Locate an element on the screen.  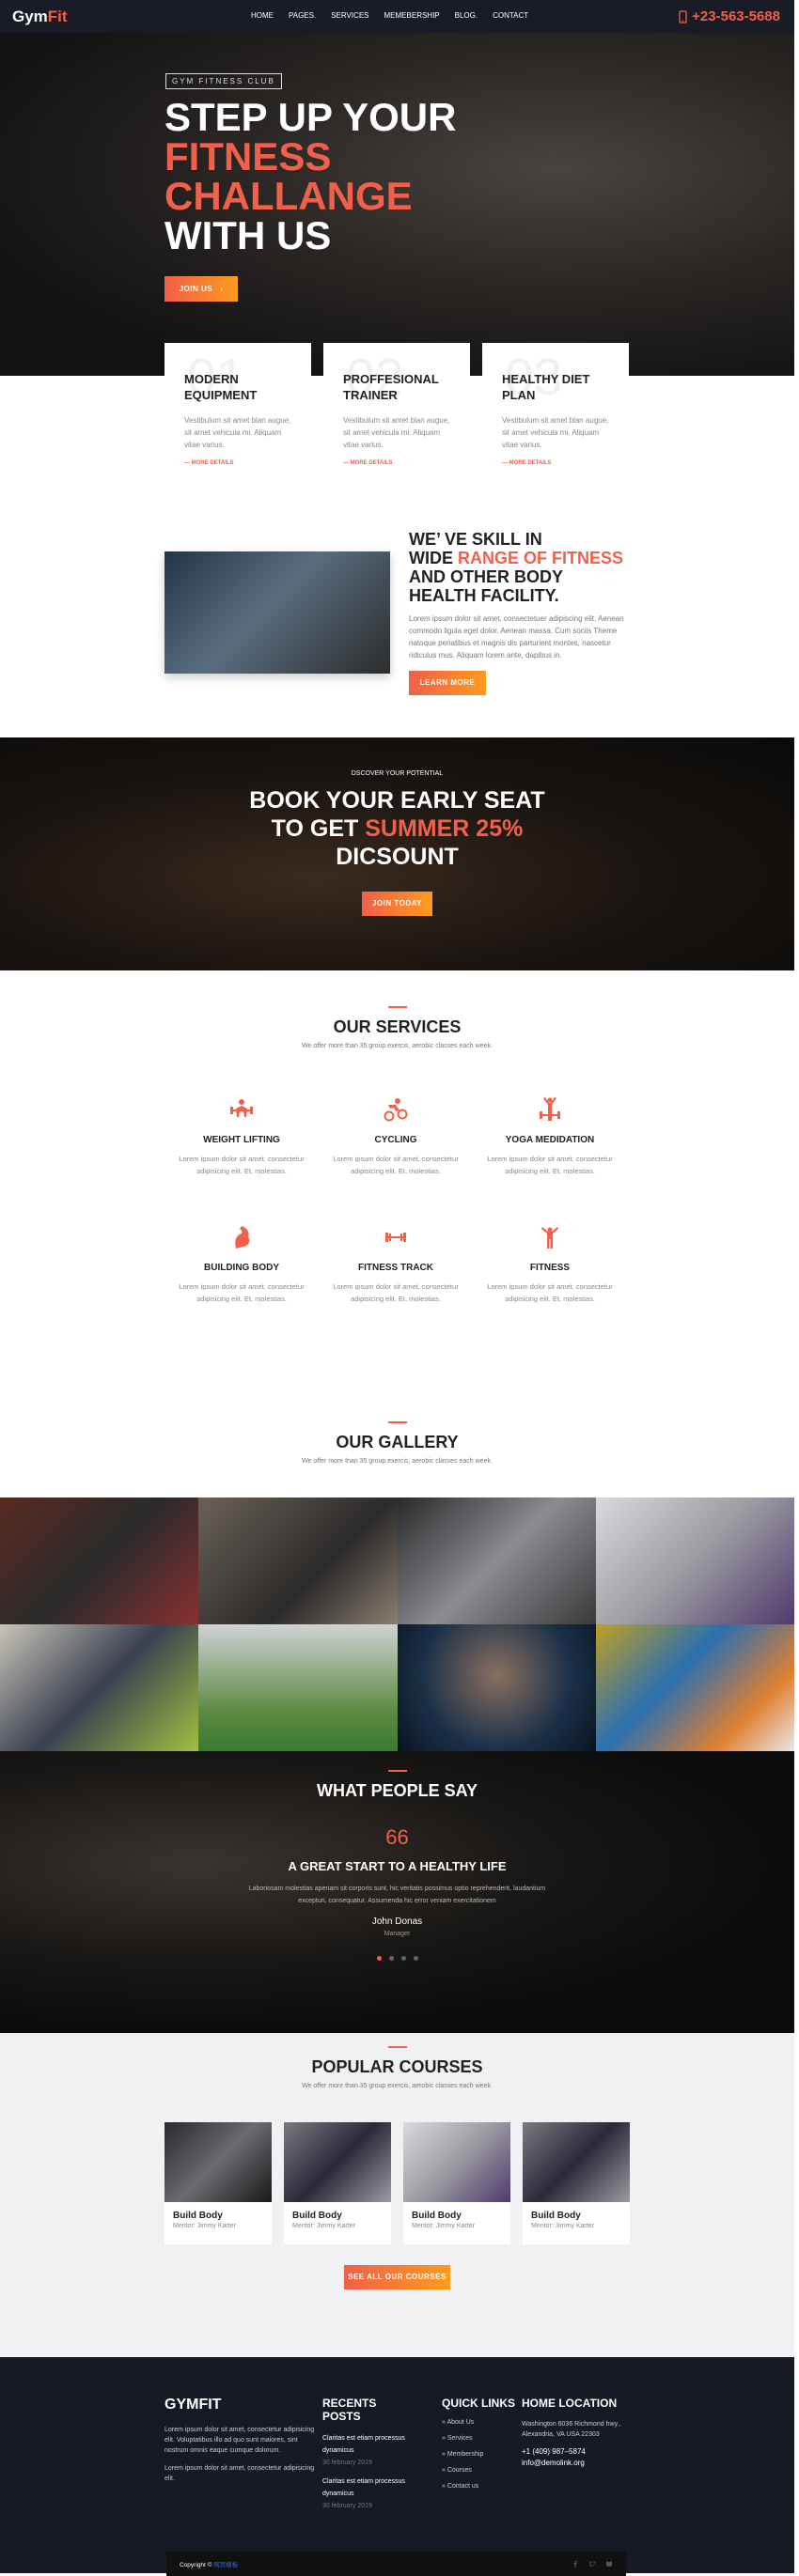
join-us-button: JOIN US › is located at coordinates (201, 289).